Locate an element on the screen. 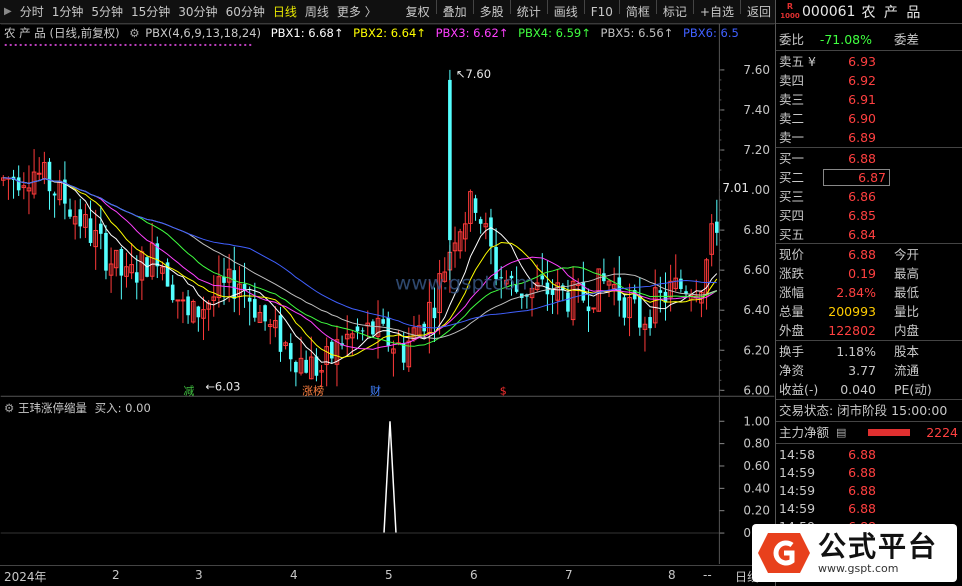 The width and height of the screenshot is (962, 586). stat2-label: 净资 is located at coordinates (792, 370).